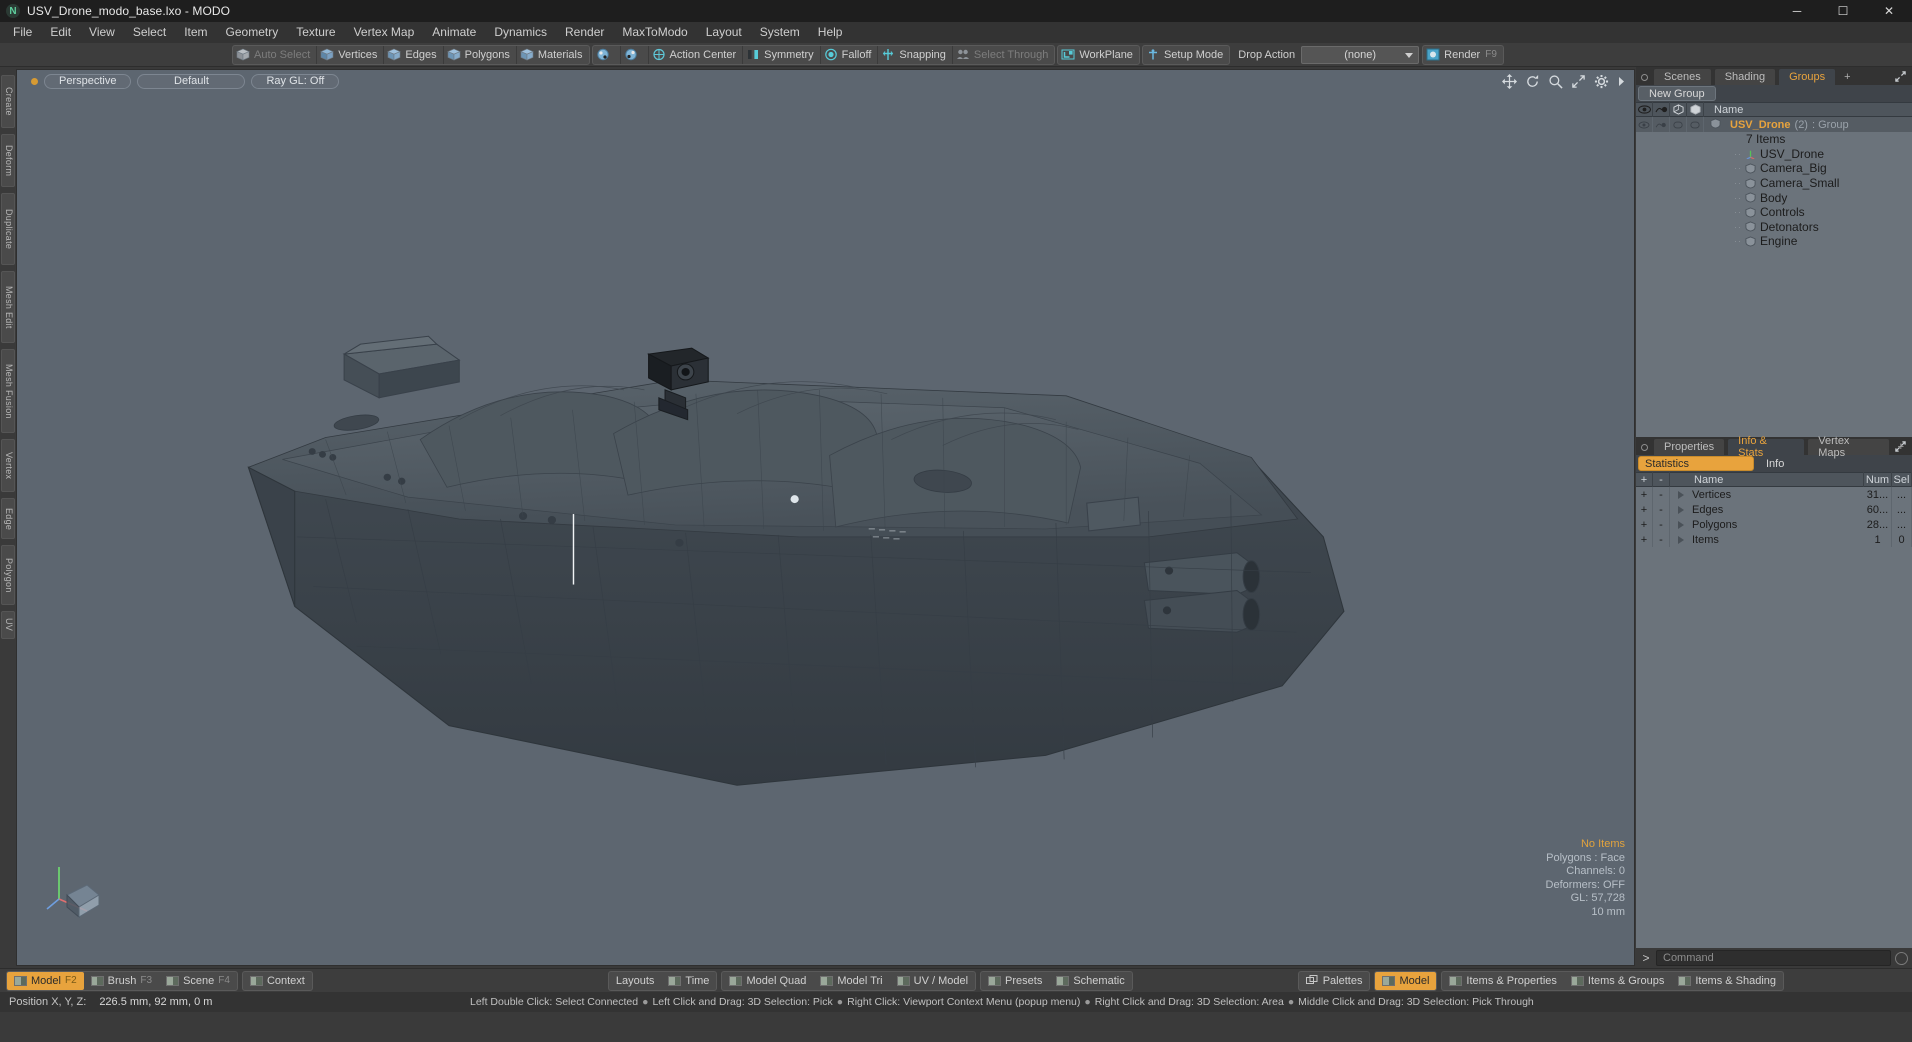 Image resolution: width=1912 pixels, height=1042 pixels. I want to click on model-button: Model F2, so click(45, 980).